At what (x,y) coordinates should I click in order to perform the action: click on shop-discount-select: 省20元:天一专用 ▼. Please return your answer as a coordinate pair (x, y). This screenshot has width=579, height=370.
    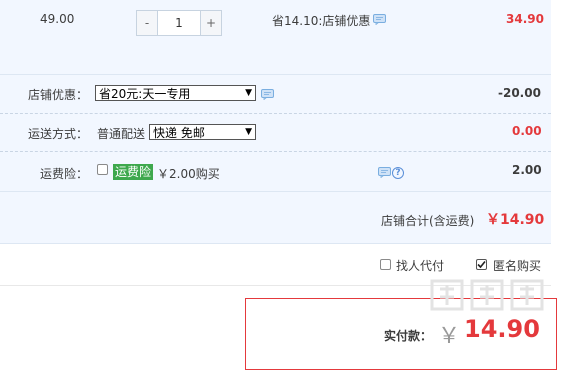
    Looking at the image, I should click on (175, 93).